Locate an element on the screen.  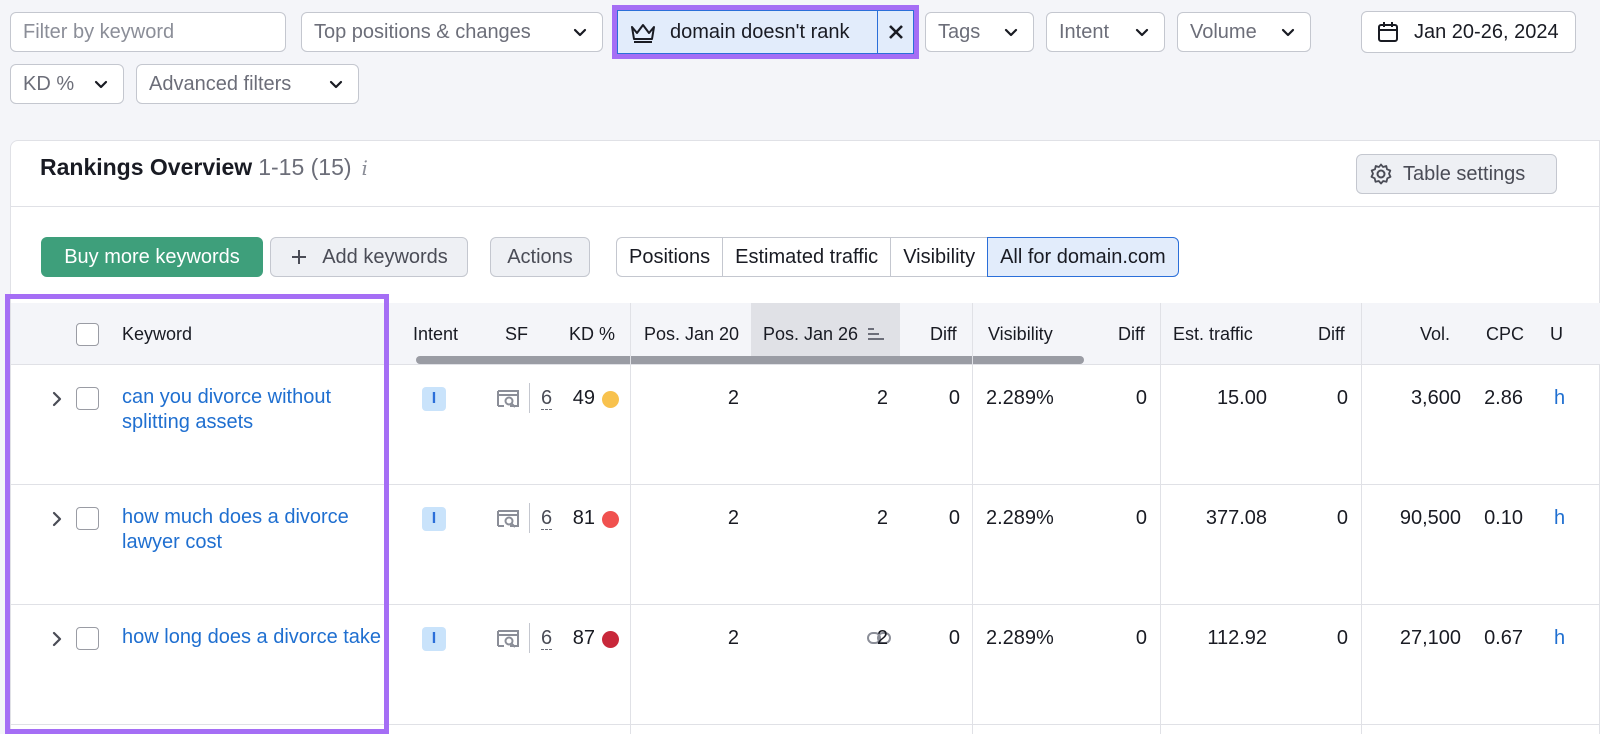
table-settings-button: Table settings is located at coordinates (1456, 174).